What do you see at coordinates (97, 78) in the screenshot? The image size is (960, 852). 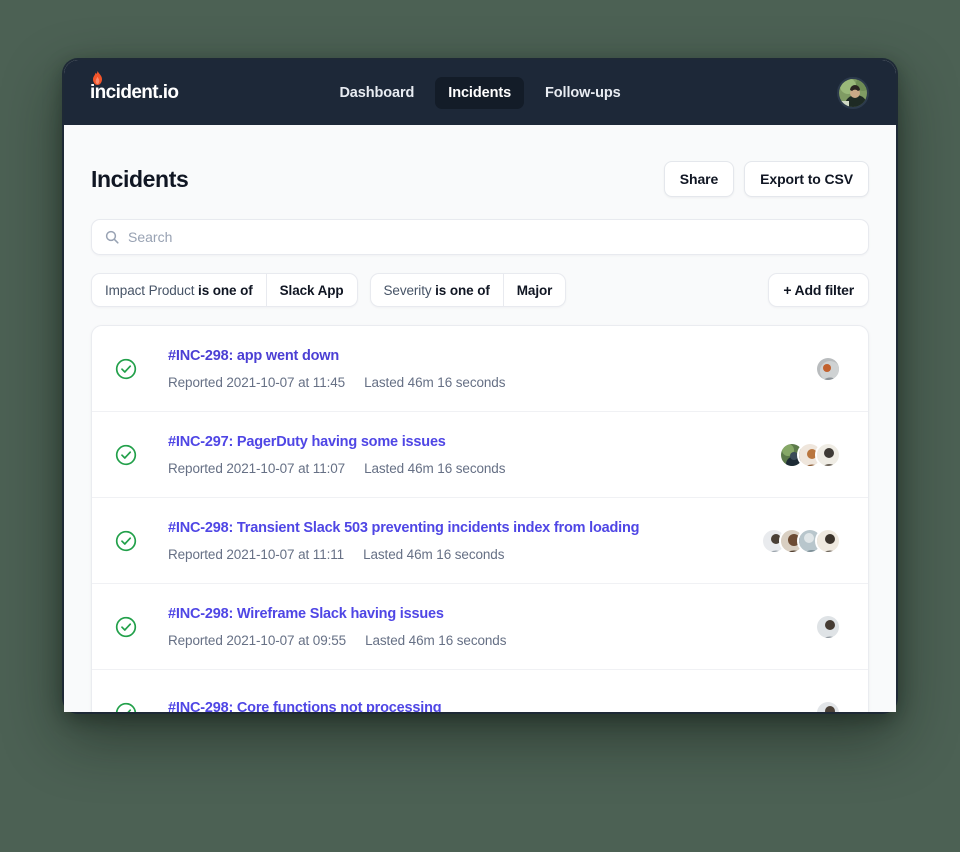 I see `flame-icon` at bounding box center [97, 78].